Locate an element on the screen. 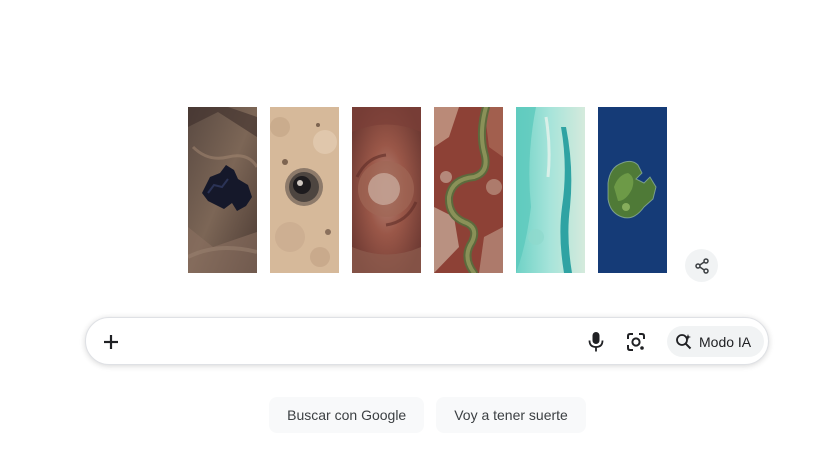  google-search-button: Buscar con Google is located at coordinates (347, 415).